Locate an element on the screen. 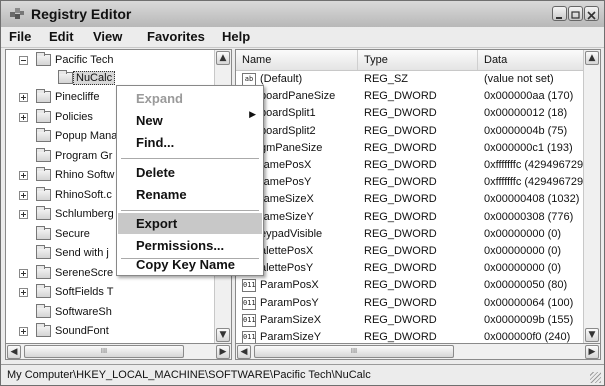 Image resolution: width=605 pixels, height=386 pixels. cell-data: 0x00000064 (100) is located at coordinates (529, 302).